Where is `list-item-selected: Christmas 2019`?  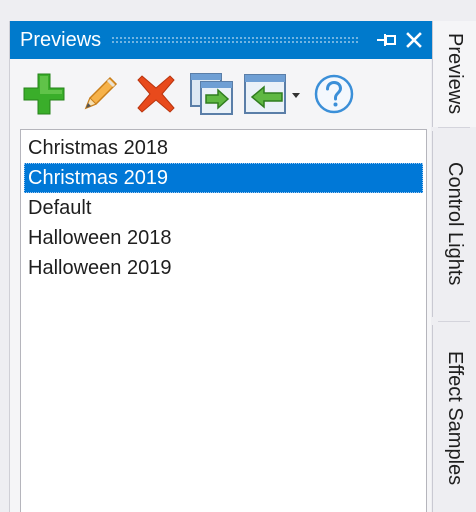 list-item-selected: Christmas 2019 is located at coordinates (223, 178).